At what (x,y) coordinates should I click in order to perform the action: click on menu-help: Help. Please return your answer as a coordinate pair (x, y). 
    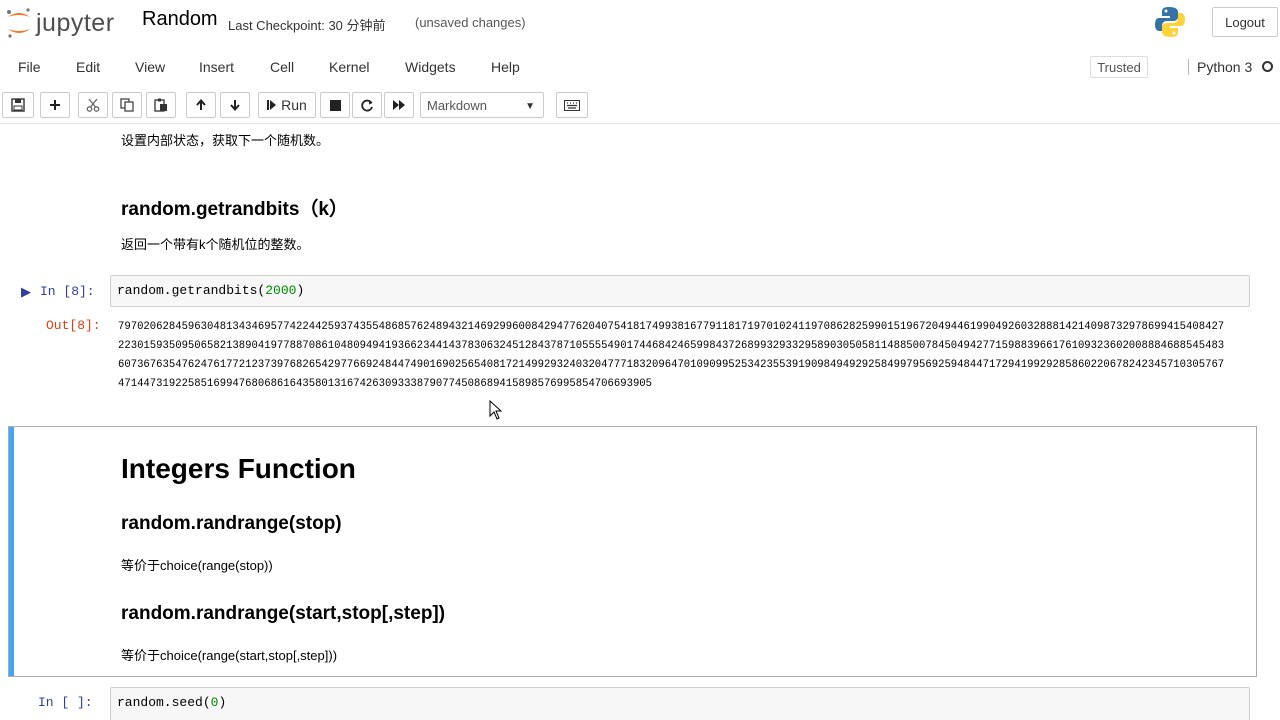
    Looking at the image, I should click on (505, 67).